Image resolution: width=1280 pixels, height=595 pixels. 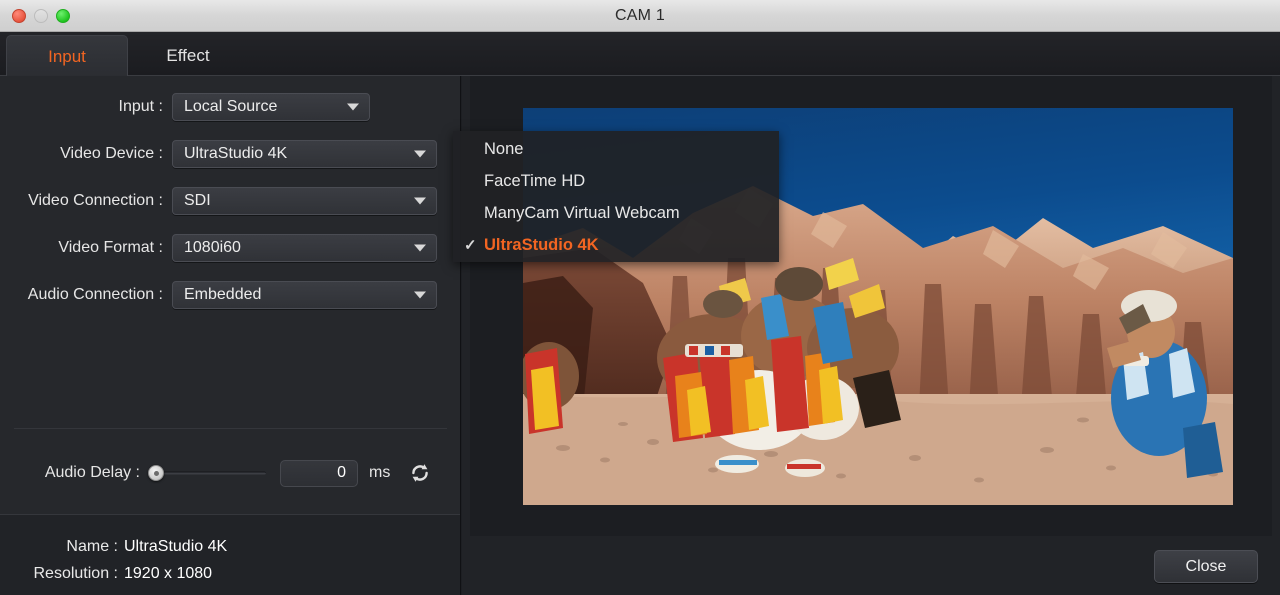 I want to click on tab-input: Input, so click(x=67, y=56).